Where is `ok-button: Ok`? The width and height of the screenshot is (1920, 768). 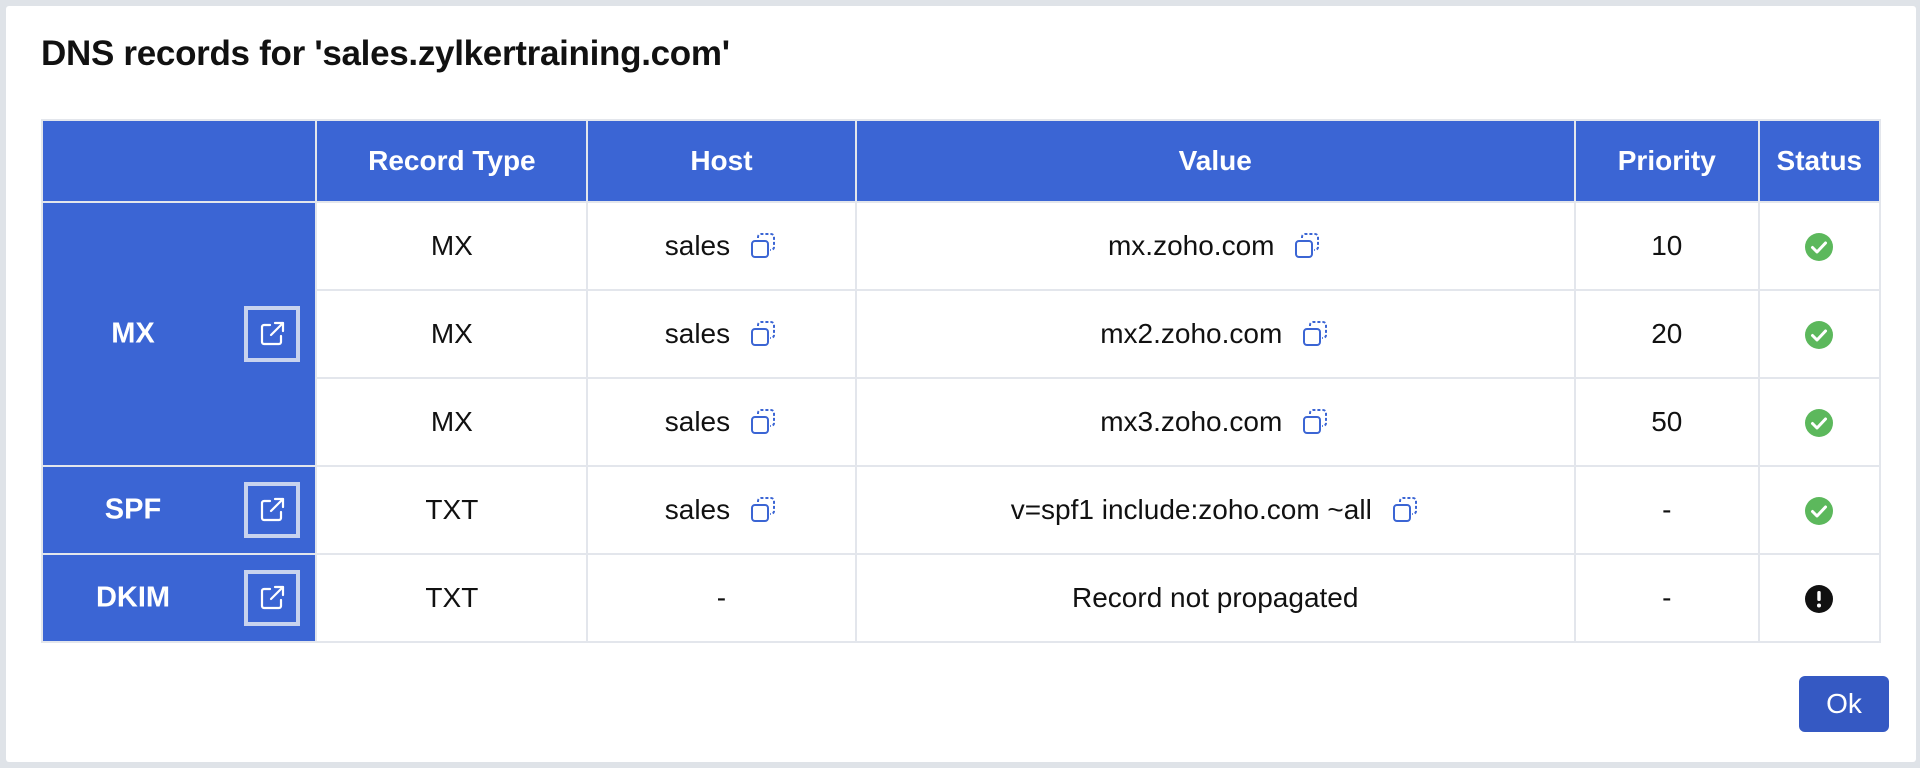 ok-button: Ok is located at coordinates (1844, 704).